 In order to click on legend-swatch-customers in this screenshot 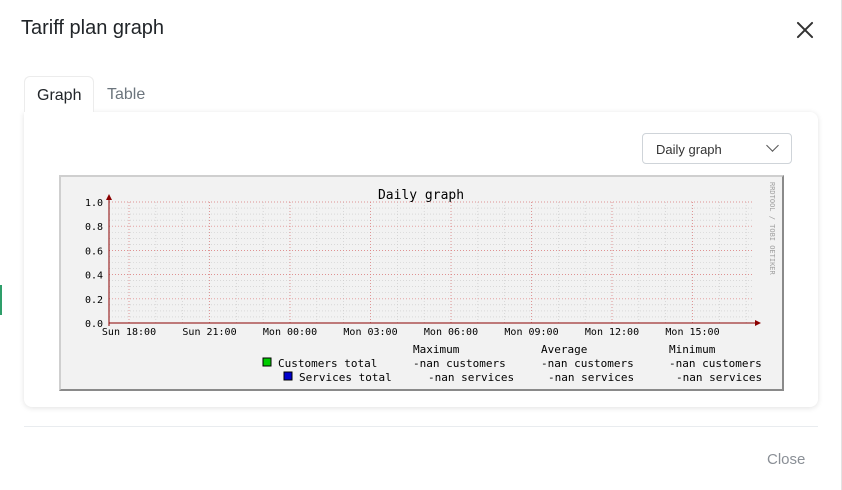, I will do `click(267, 362)`.